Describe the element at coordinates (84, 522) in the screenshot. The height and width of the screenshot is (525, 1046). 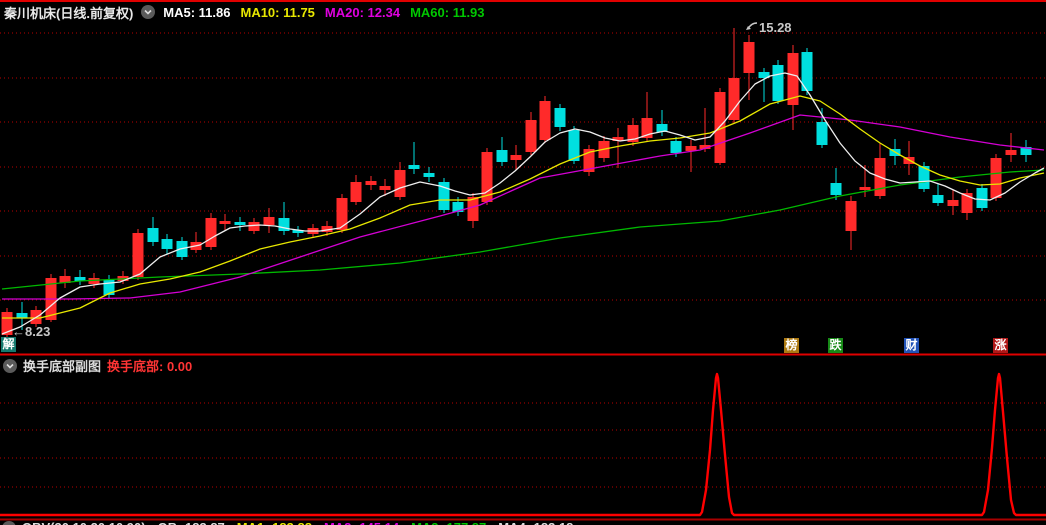
I see `obv-value-label: OBV(30,10,20,10,90)` at that location.